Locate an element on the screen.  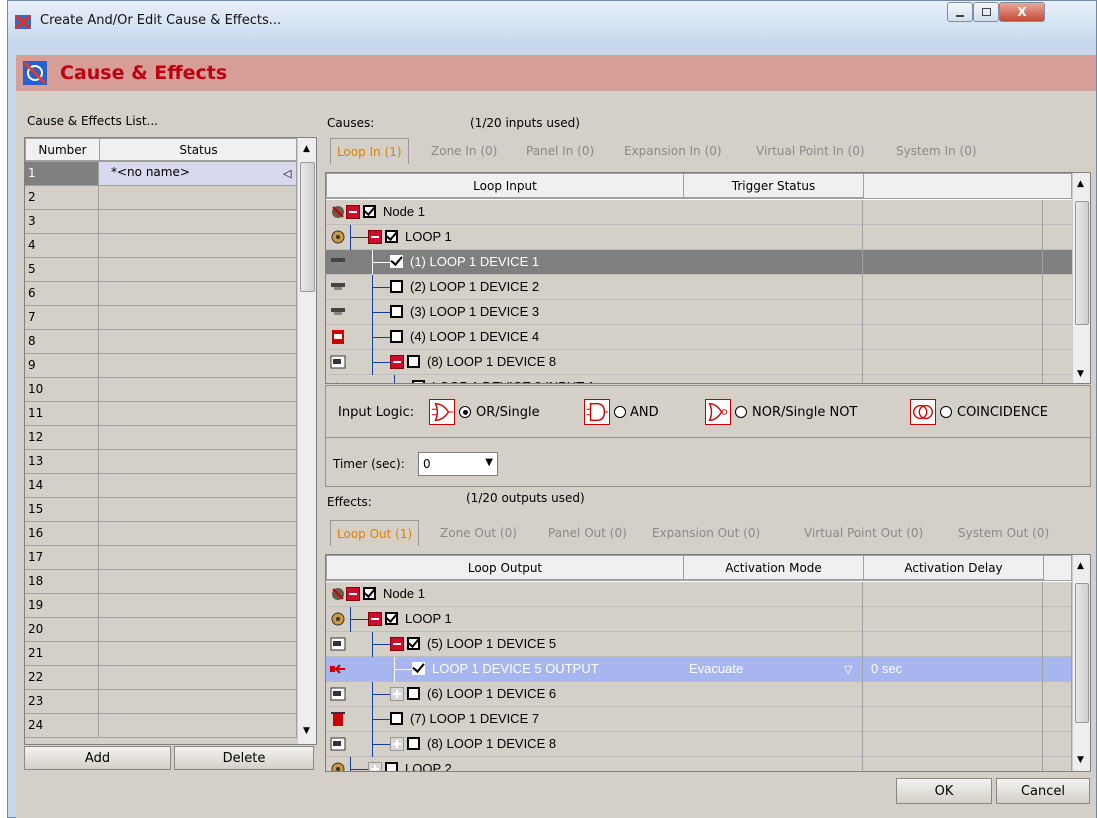
column-number: Number is located at coordinates (63, 150).